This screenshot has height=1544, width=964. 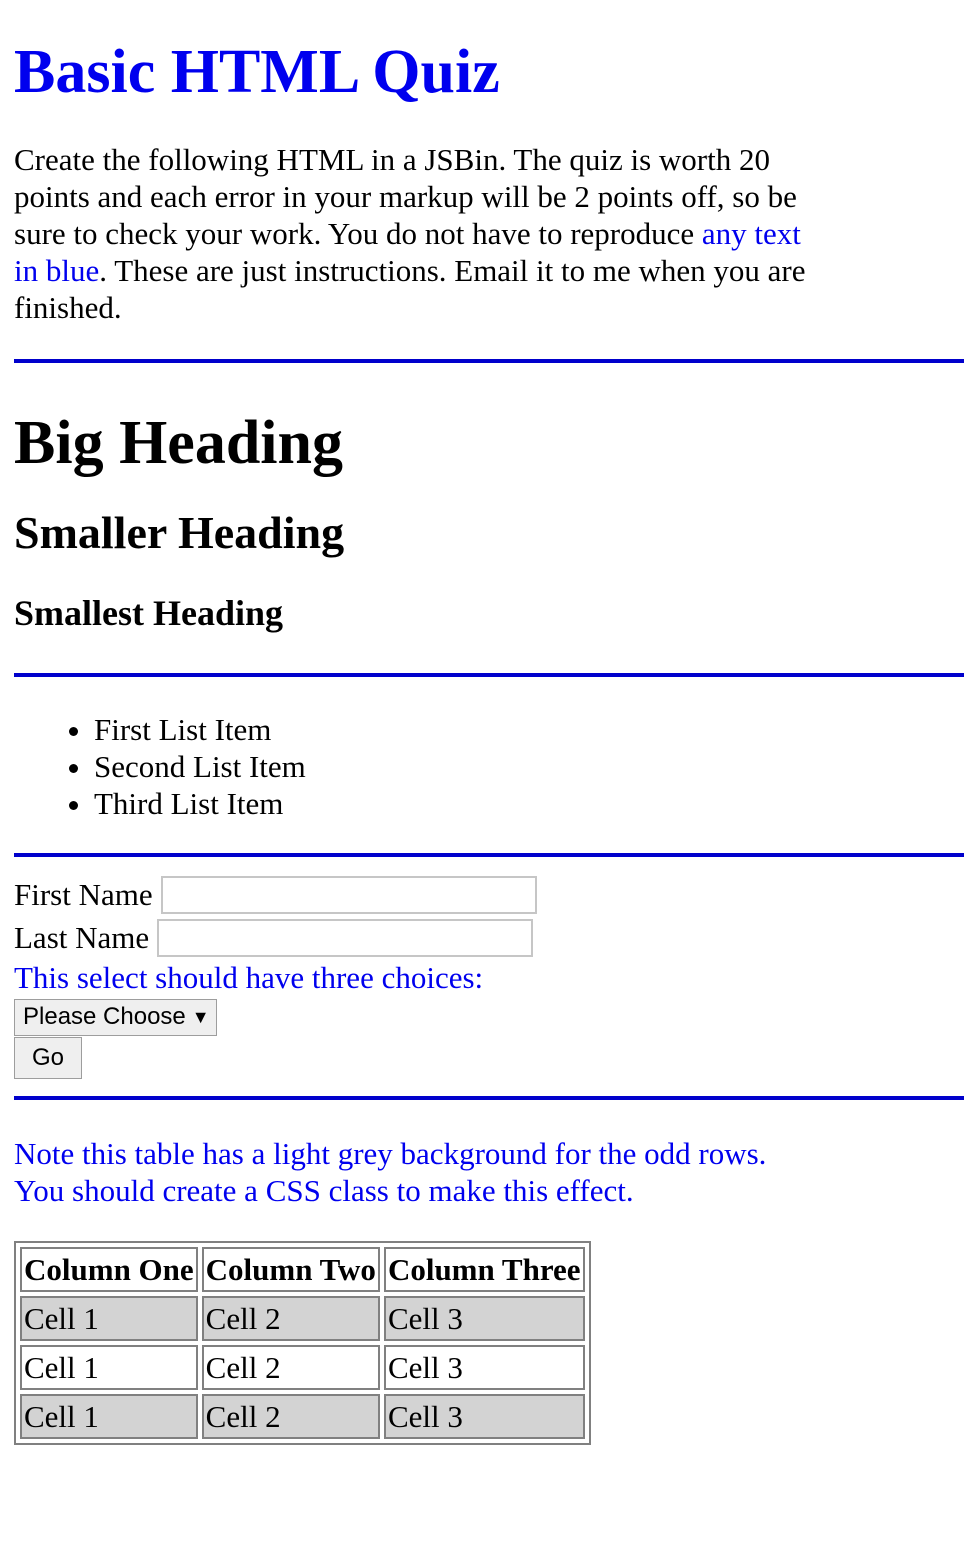 I want to click on last-name-label: Last Name, so click(x=82, y=937).